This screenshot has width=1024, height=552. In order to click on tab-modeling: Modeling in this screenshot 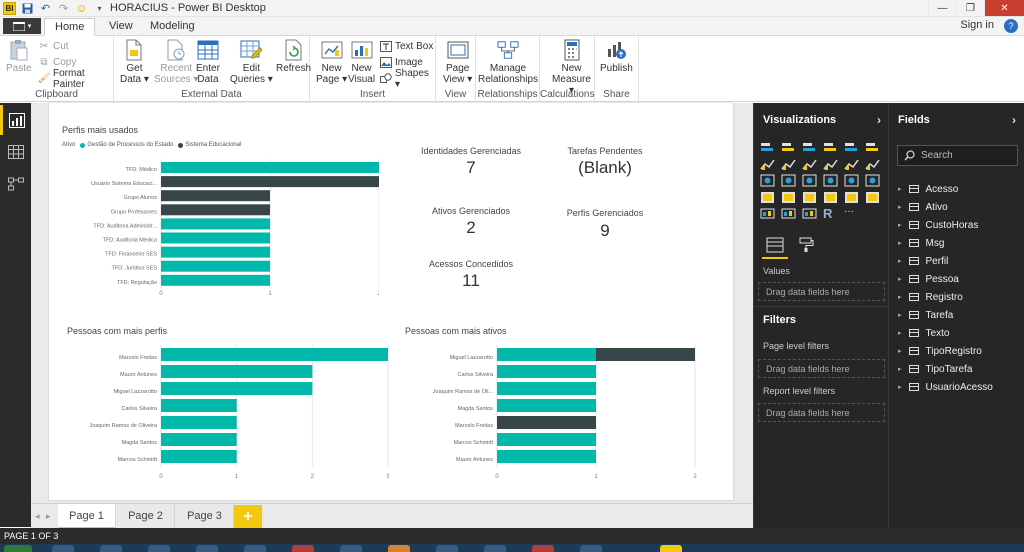, I will do `click(172, 27)`.